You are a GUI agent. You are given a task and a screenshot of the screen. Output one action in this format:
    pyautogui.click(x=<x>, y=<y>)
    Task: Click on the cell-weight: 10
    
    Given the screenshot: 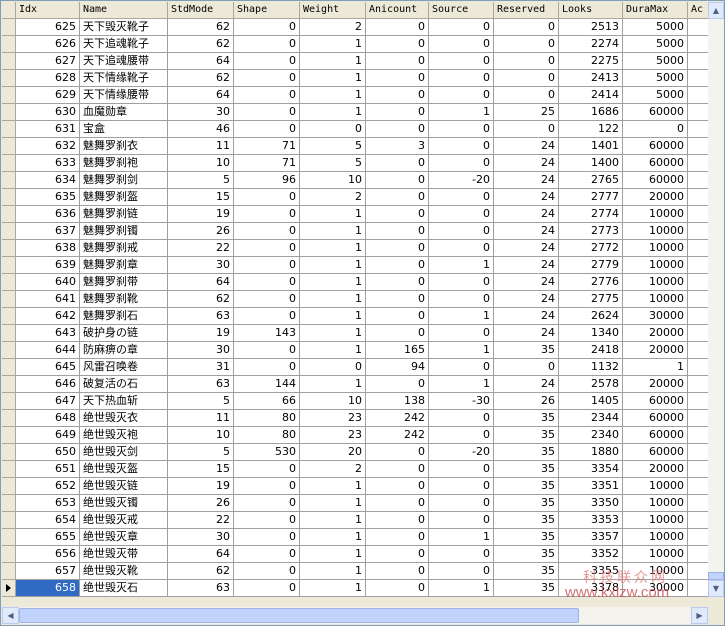 What is the action you would take?
    pyautogui.click(x=333, y=401)
    